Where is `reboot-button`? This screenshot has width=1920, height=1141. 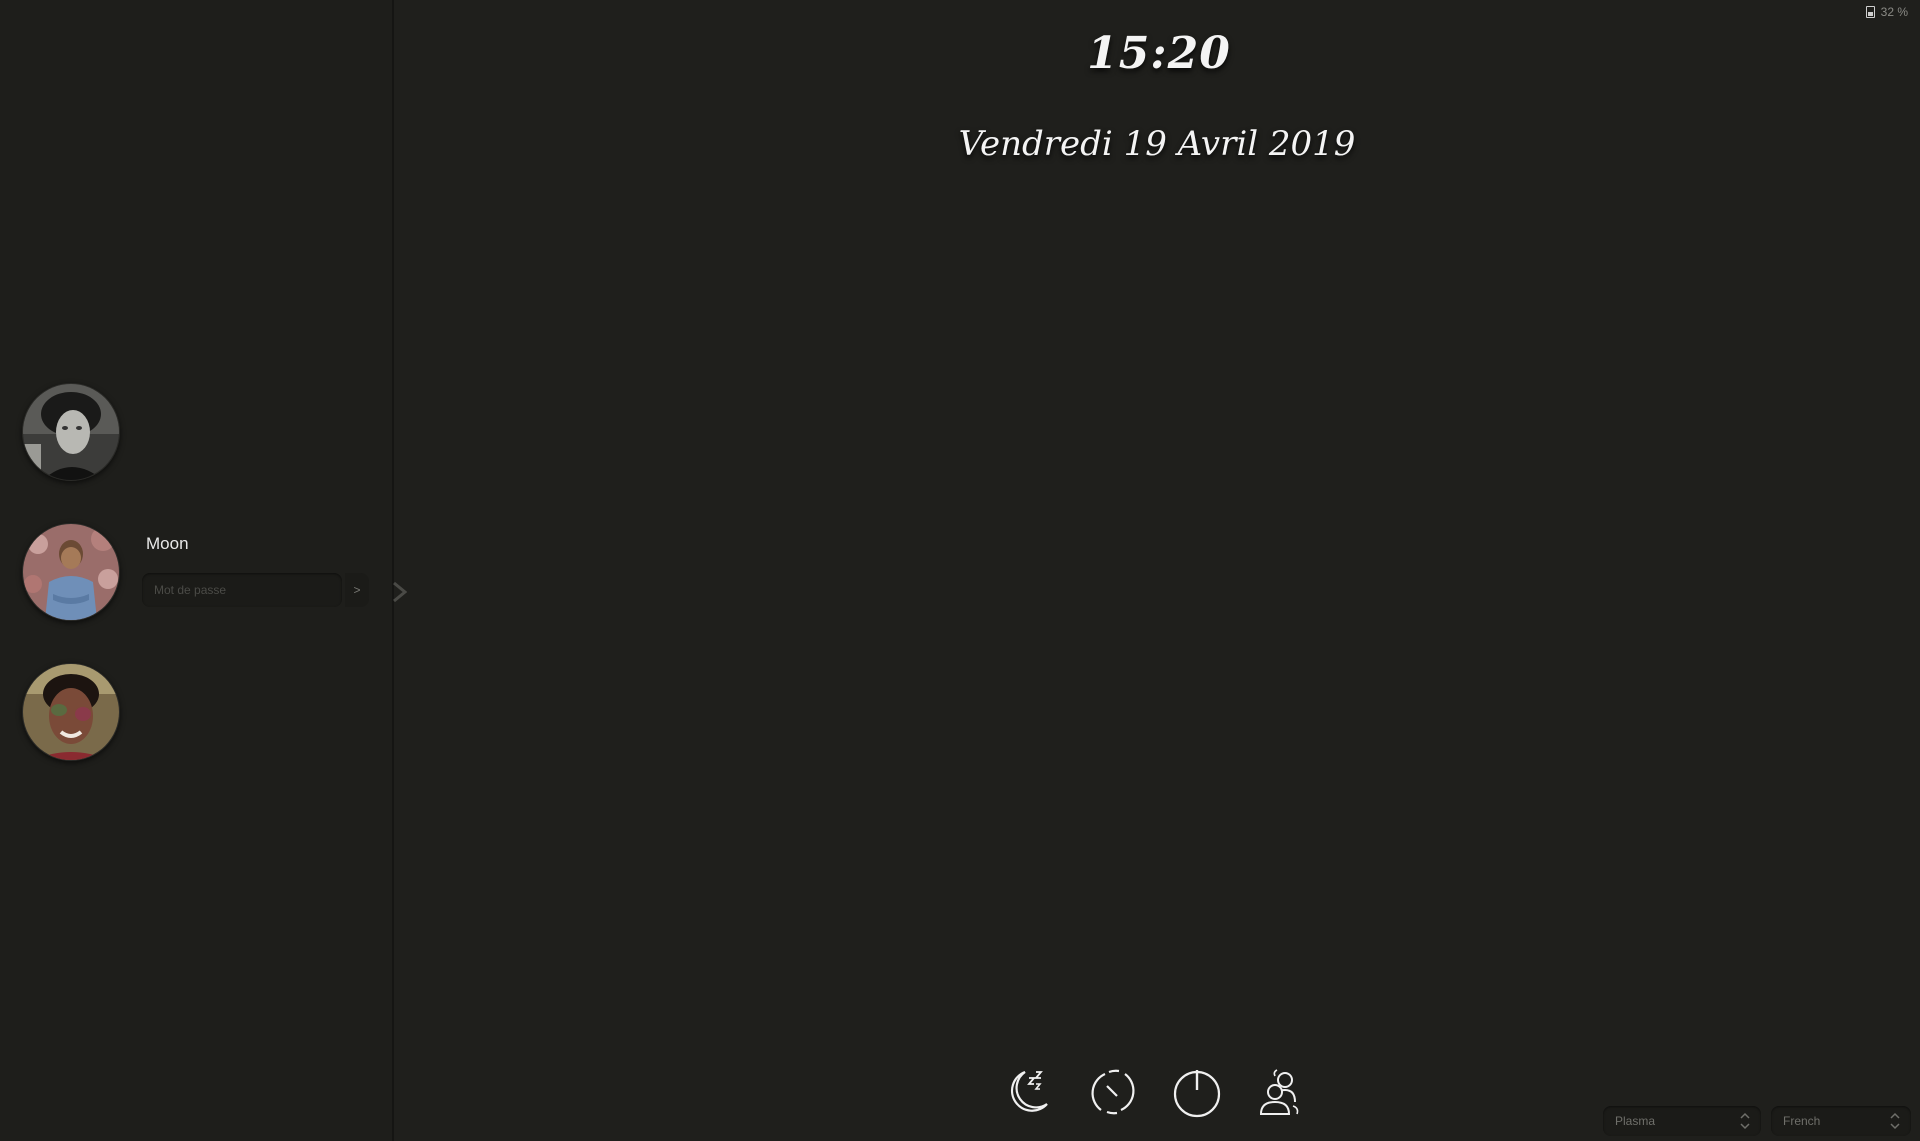
reboot-button is located at coordinates (1113, 1092).